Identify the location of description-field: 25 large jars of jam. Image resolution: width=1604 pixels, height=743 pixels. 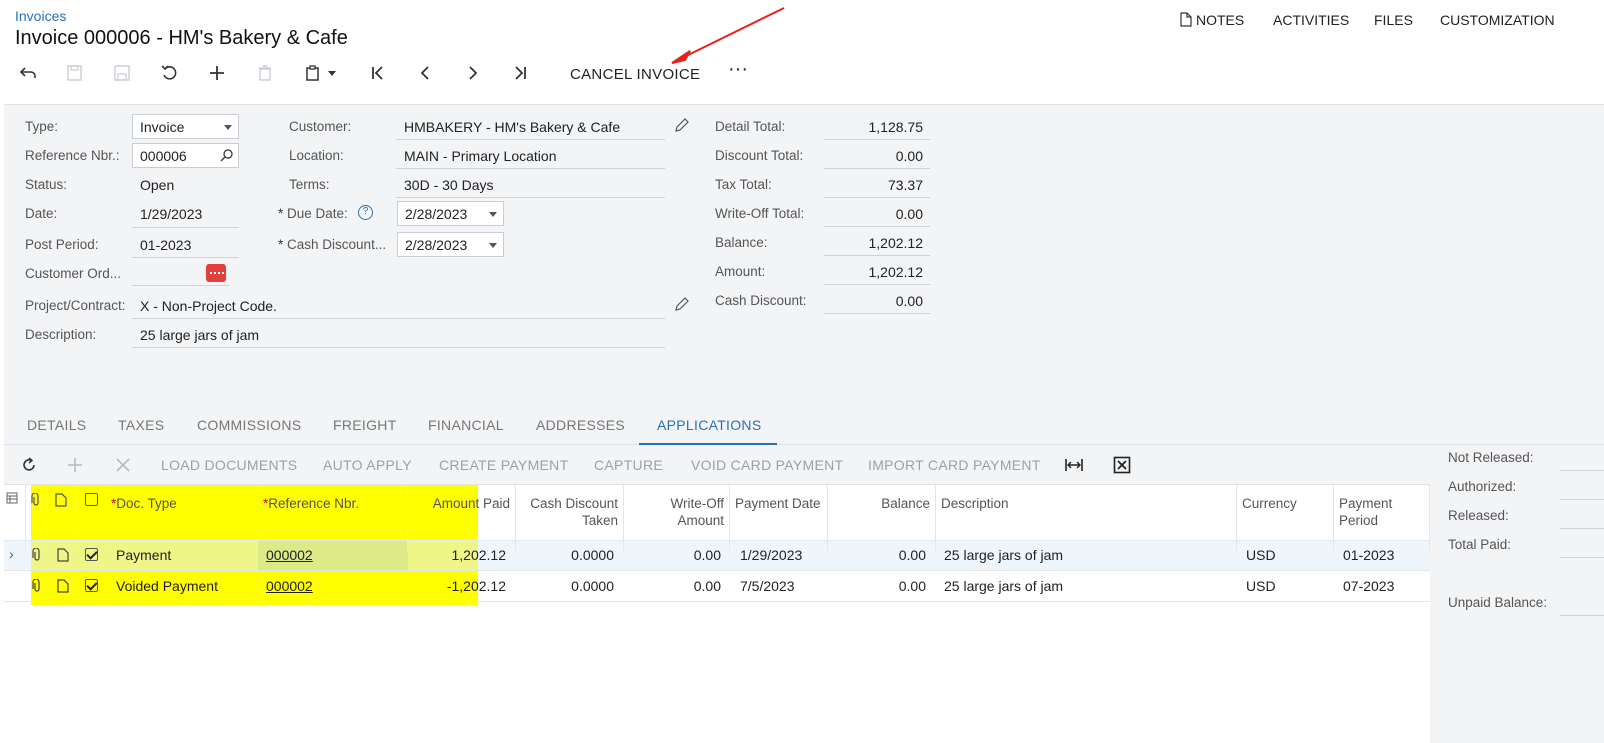
(199, 335).